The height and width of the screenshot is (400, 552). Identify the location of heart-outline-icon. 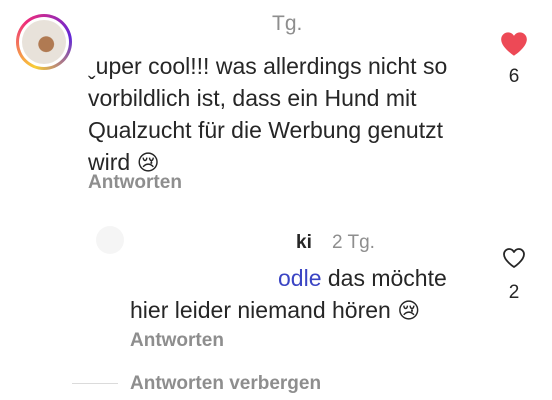
(514, 258).